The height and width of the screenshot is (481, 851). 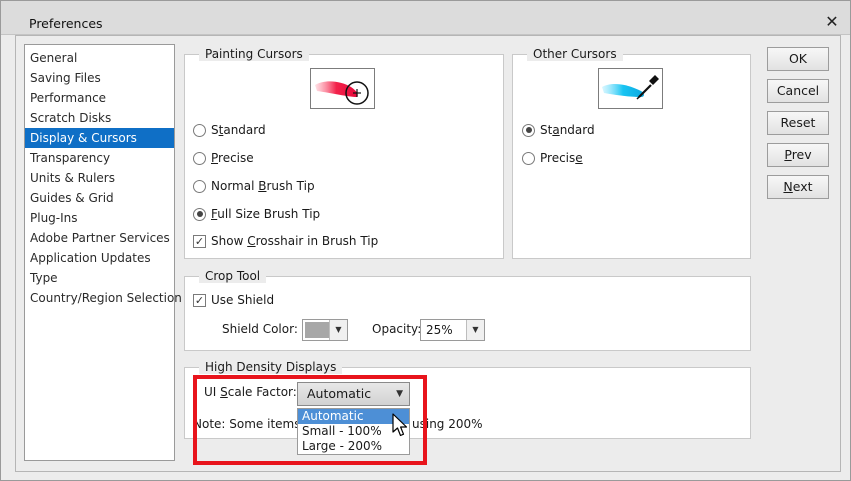 What do you see at coordinates (546, 130) in the screenshot?
I see `other-standard-label-a: St` at bounding box center [546, 130].